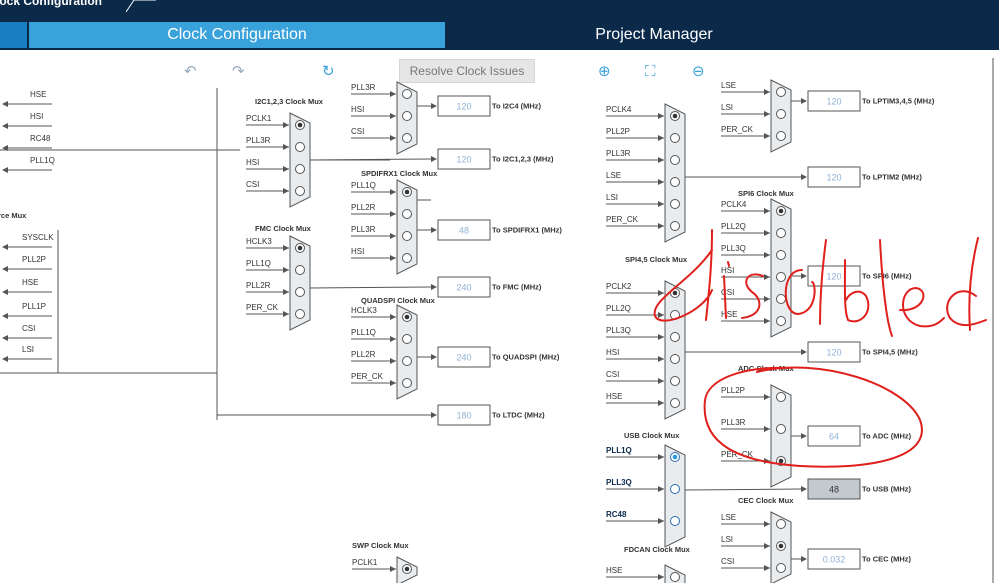  Describe the element at coordinates (517, 106) in the screenshot. I see `frequency-label: To I2C4 (MHz)` at that location.